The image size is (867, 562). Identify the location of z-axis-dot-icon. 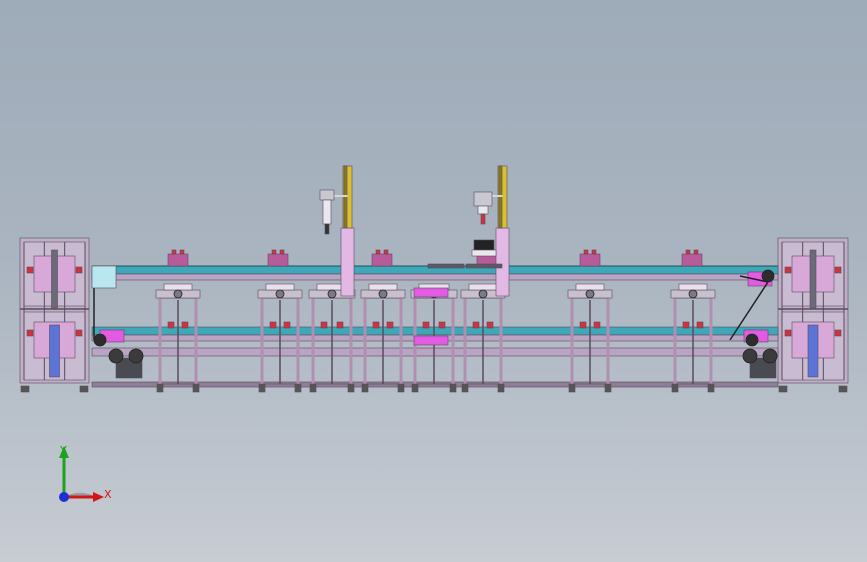
(64, 497).